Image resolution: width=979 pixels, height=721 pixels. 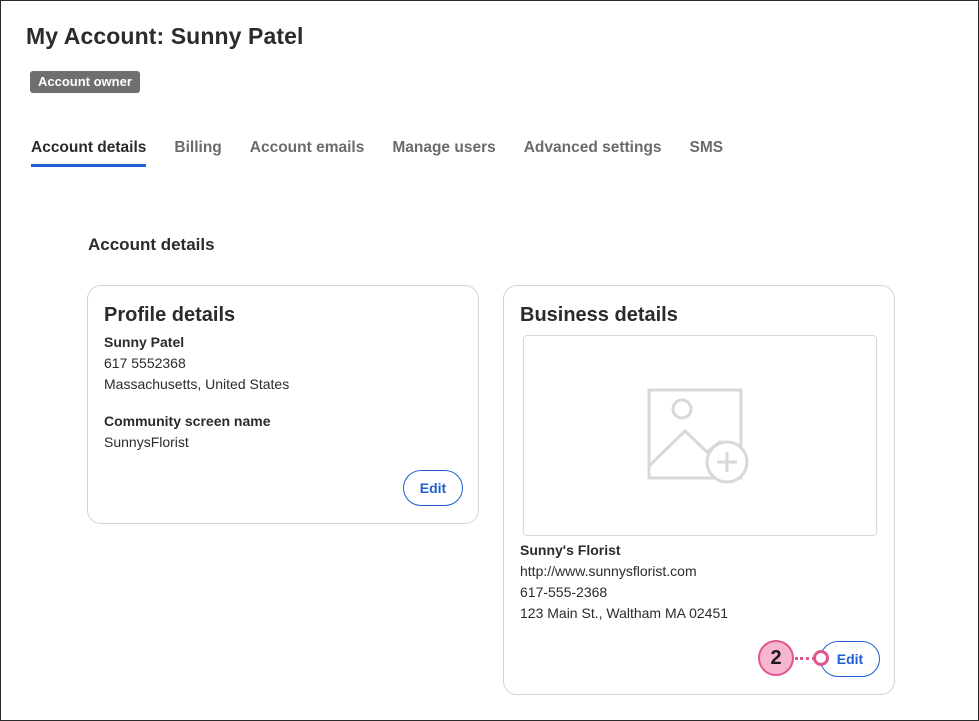 I want to click on business-card-title: Business details, so click(x=599, y=315).